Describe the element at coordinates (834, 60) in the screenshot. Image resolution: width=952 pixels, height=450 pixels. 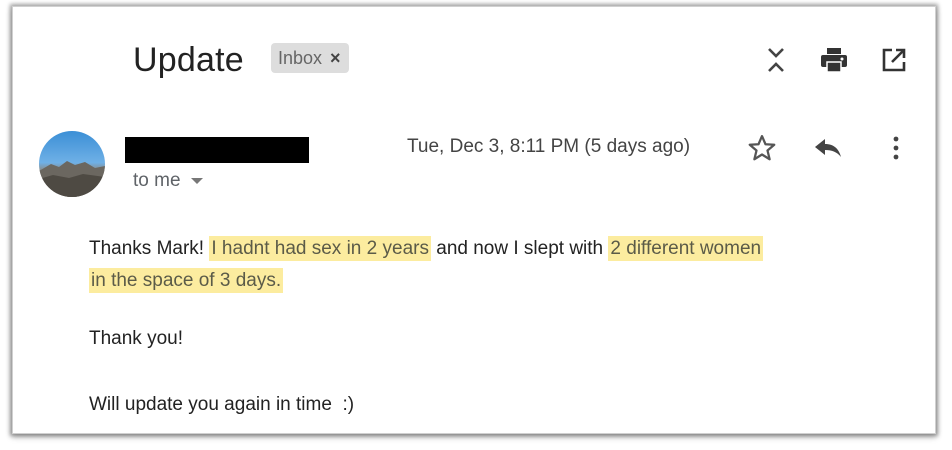
I see `print-icon` at that location.